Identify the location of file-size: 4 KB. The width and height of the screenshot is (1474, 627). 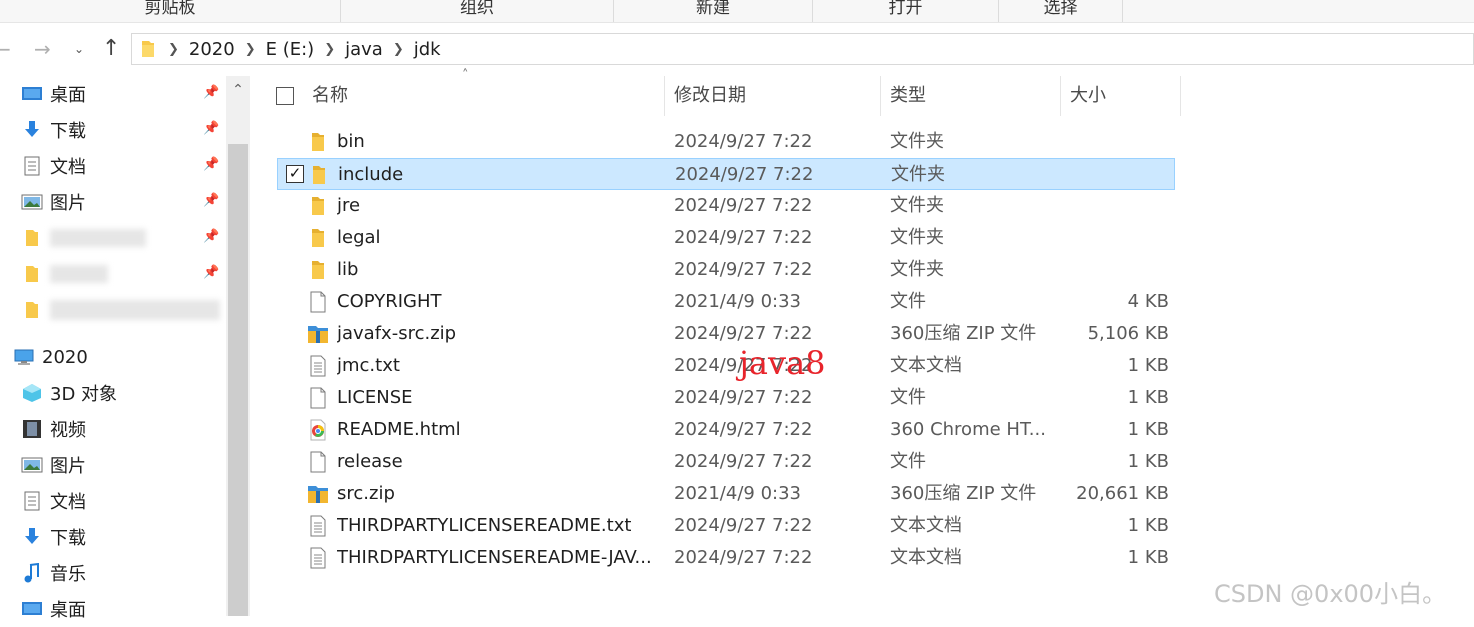
(1148, 301).